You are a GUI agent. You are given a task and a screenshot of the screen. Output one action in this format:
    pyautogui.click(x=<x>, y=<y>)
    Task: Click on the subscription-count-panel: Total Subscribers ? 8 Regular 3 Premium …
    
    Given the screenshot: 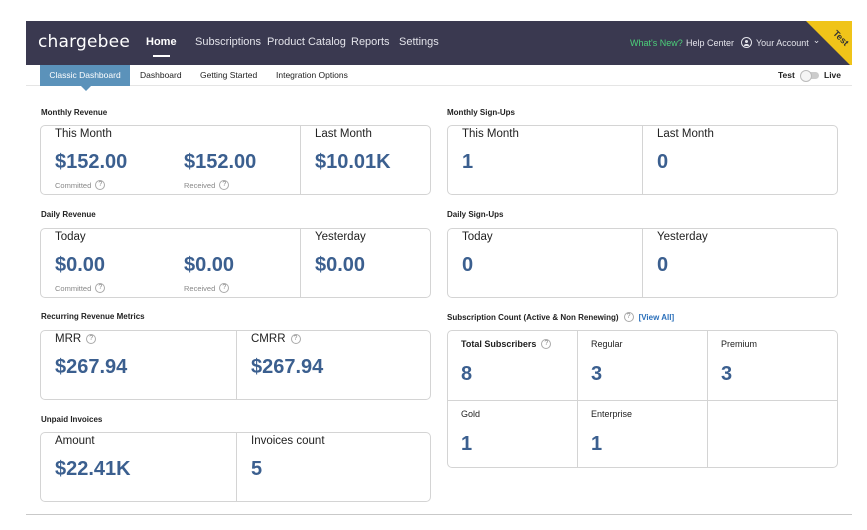 What is the action you would take?
    pyautogui.click(x=642, y=399)
    